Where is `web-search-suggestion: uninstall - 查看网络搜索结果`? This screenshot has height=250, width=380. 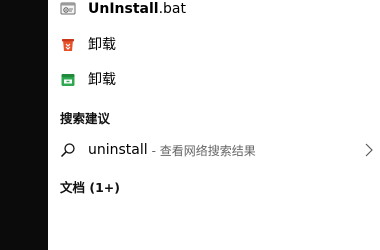
web-search-suggestion: uninstall - 查看网络搜索结果 is located at coordinates (214, 150).